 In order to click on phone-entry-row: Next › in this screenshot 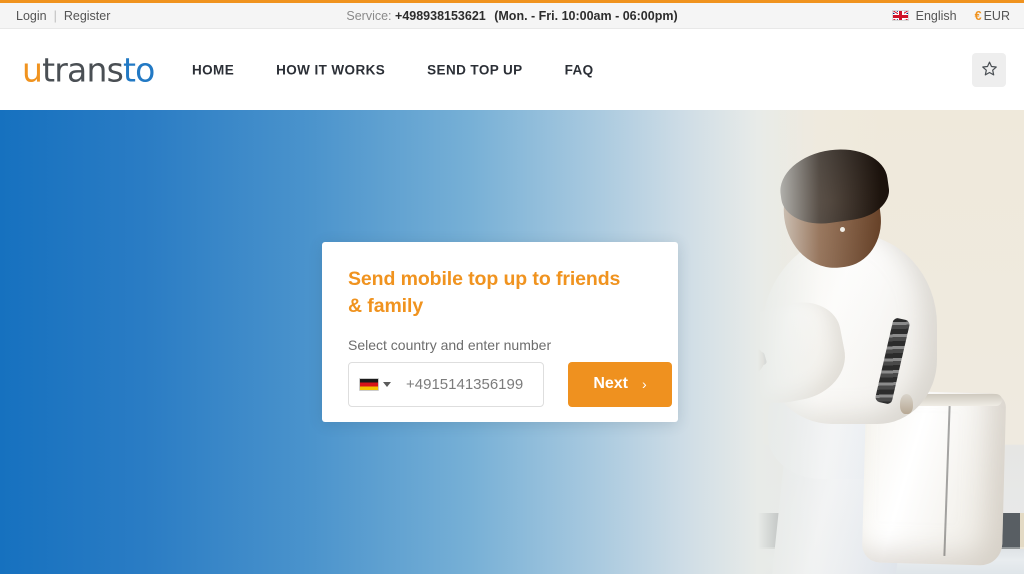, I will do `click(510, 384)`.